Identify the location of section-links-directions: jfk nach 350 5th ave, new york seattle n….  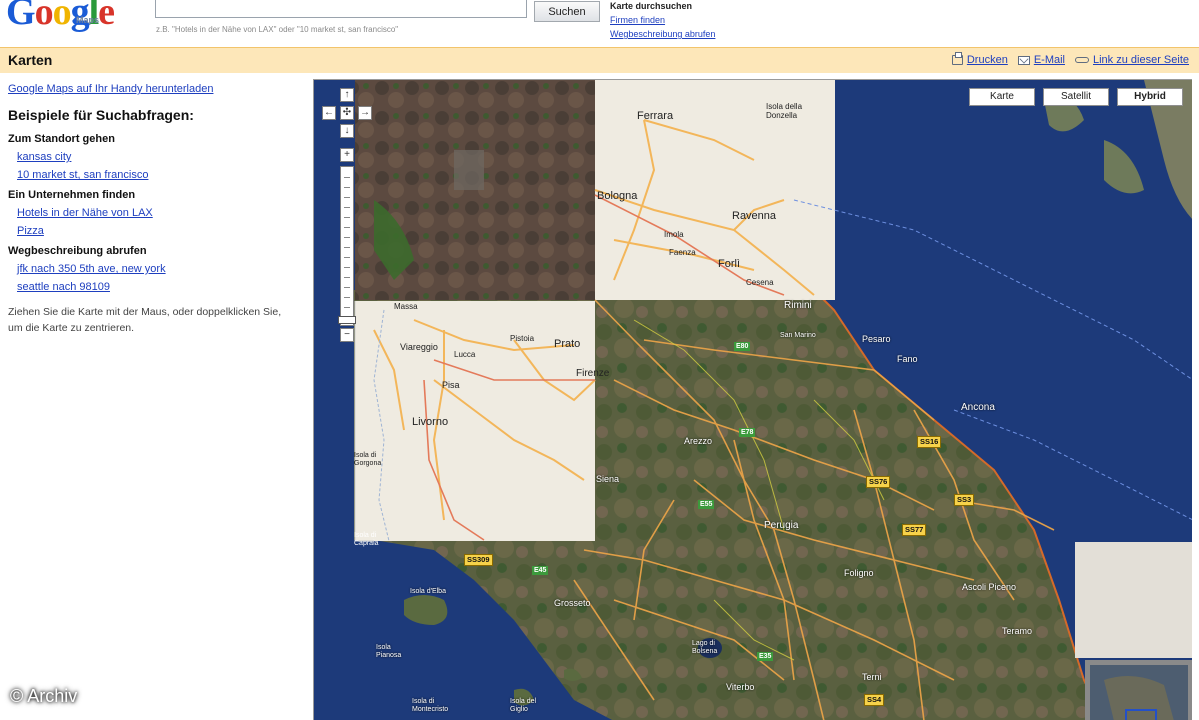
(153, 278).